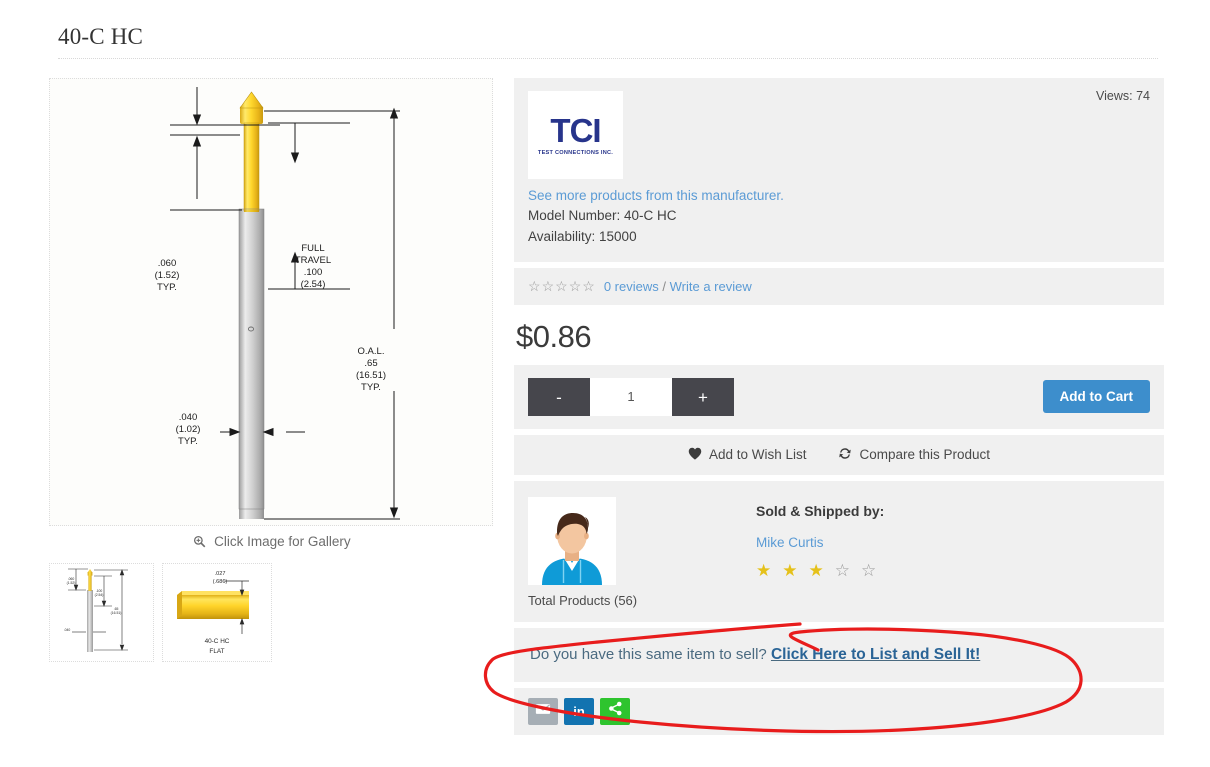  Describe the element at coordinates (534, 286) in the screenshot. I see `star-1-icon: ☆` at that location.